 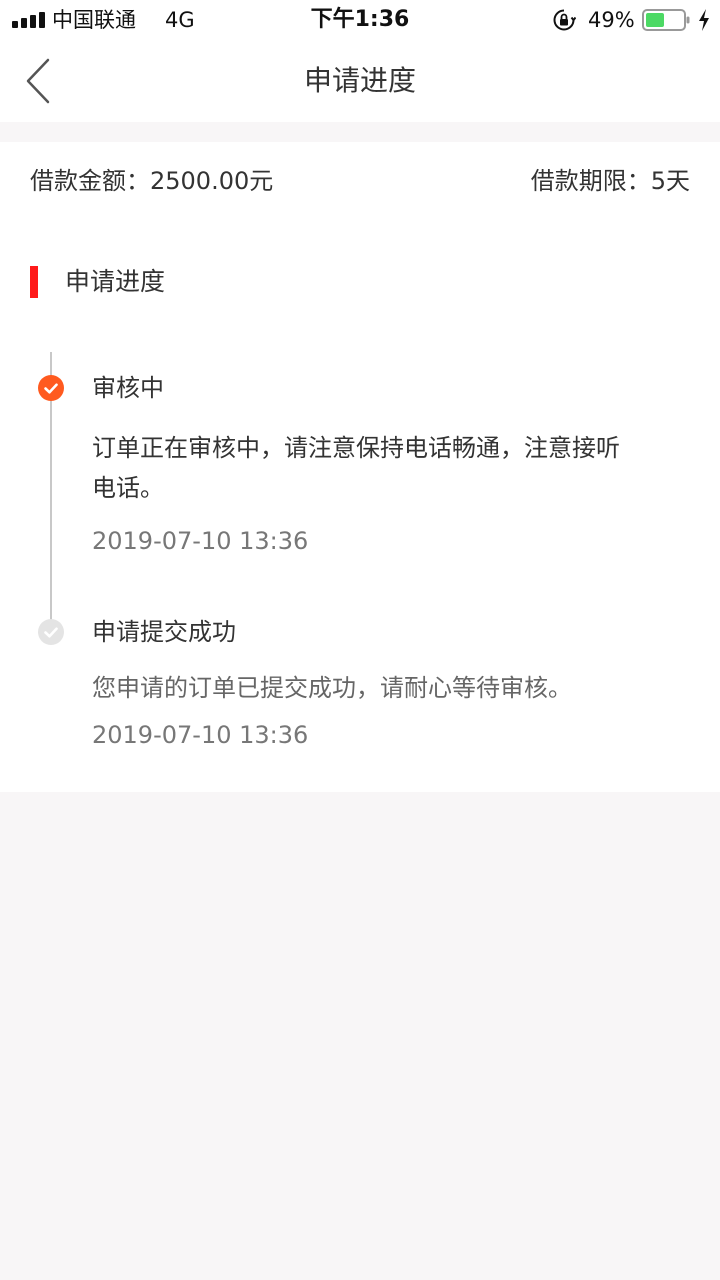 I want to click on loan-amount: 借款金额：2500.00元, so click(x=152, y=181).